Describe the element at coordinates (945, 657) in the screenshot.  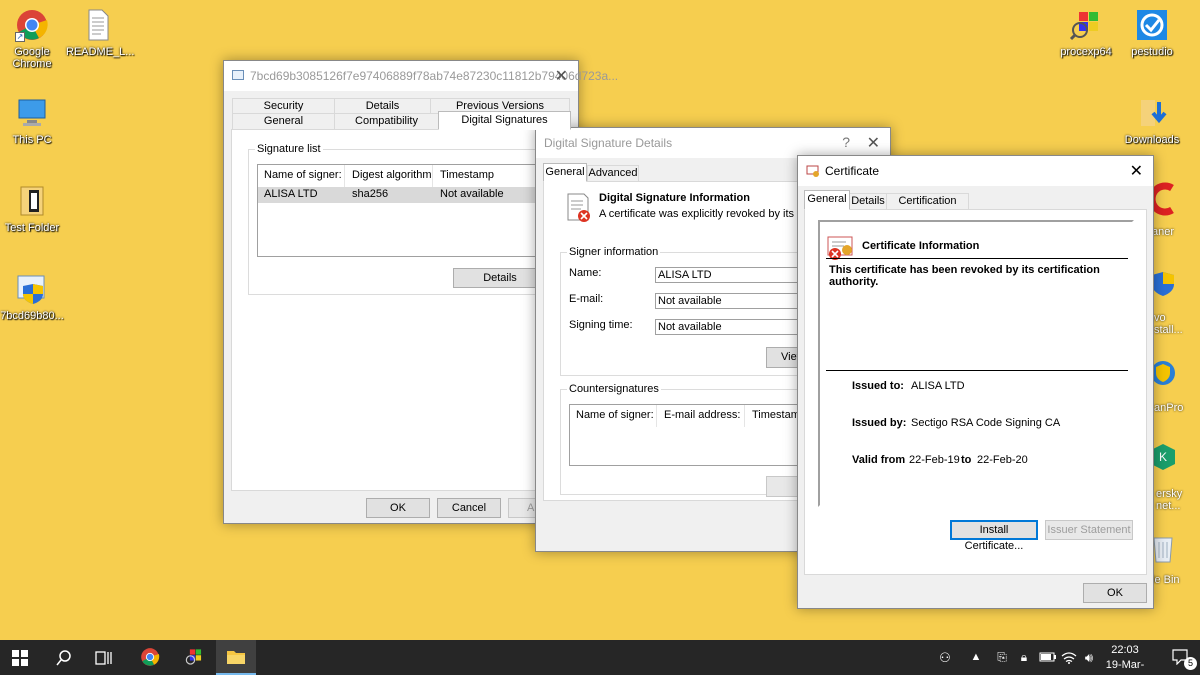
I see `people-icon: ⚇` at that location.